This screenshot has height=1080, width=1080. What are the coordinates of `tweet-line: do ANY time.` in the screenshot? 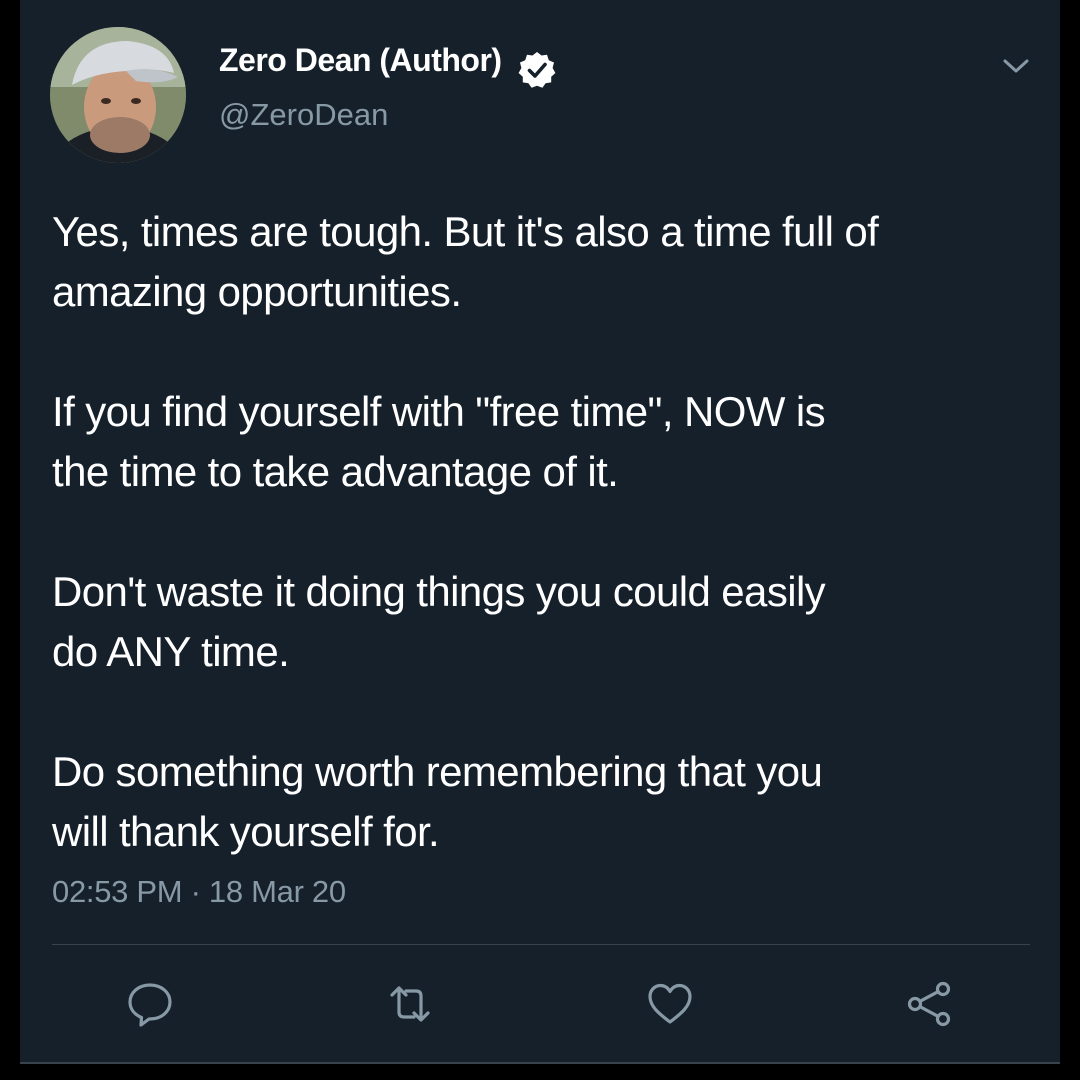 It's located at (171, 651).